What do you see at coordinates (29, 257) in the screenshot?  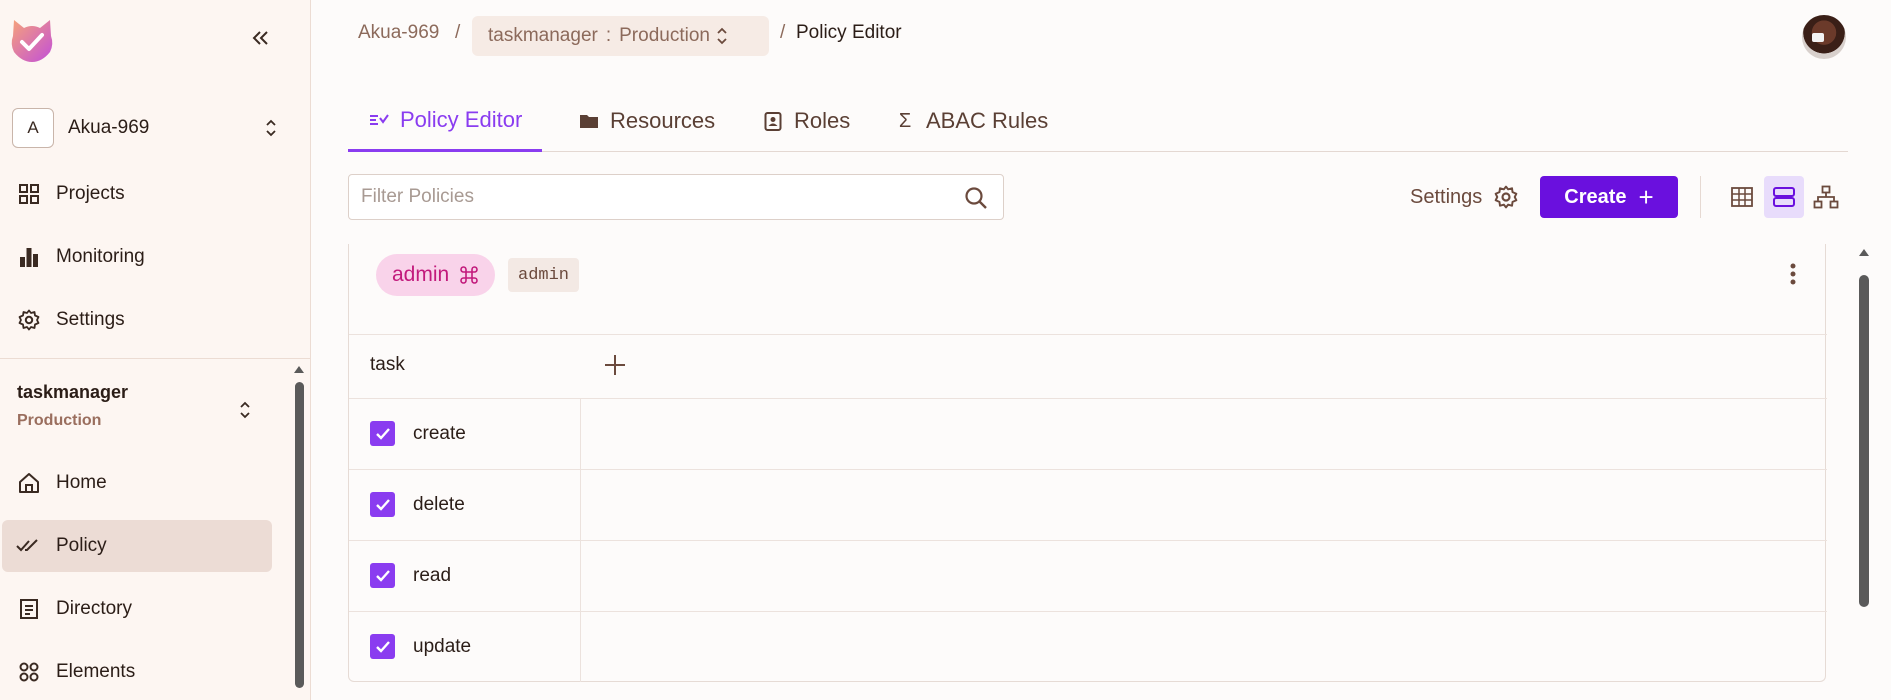 I see `bar-chart-icon` at bounding box center [29, 257].